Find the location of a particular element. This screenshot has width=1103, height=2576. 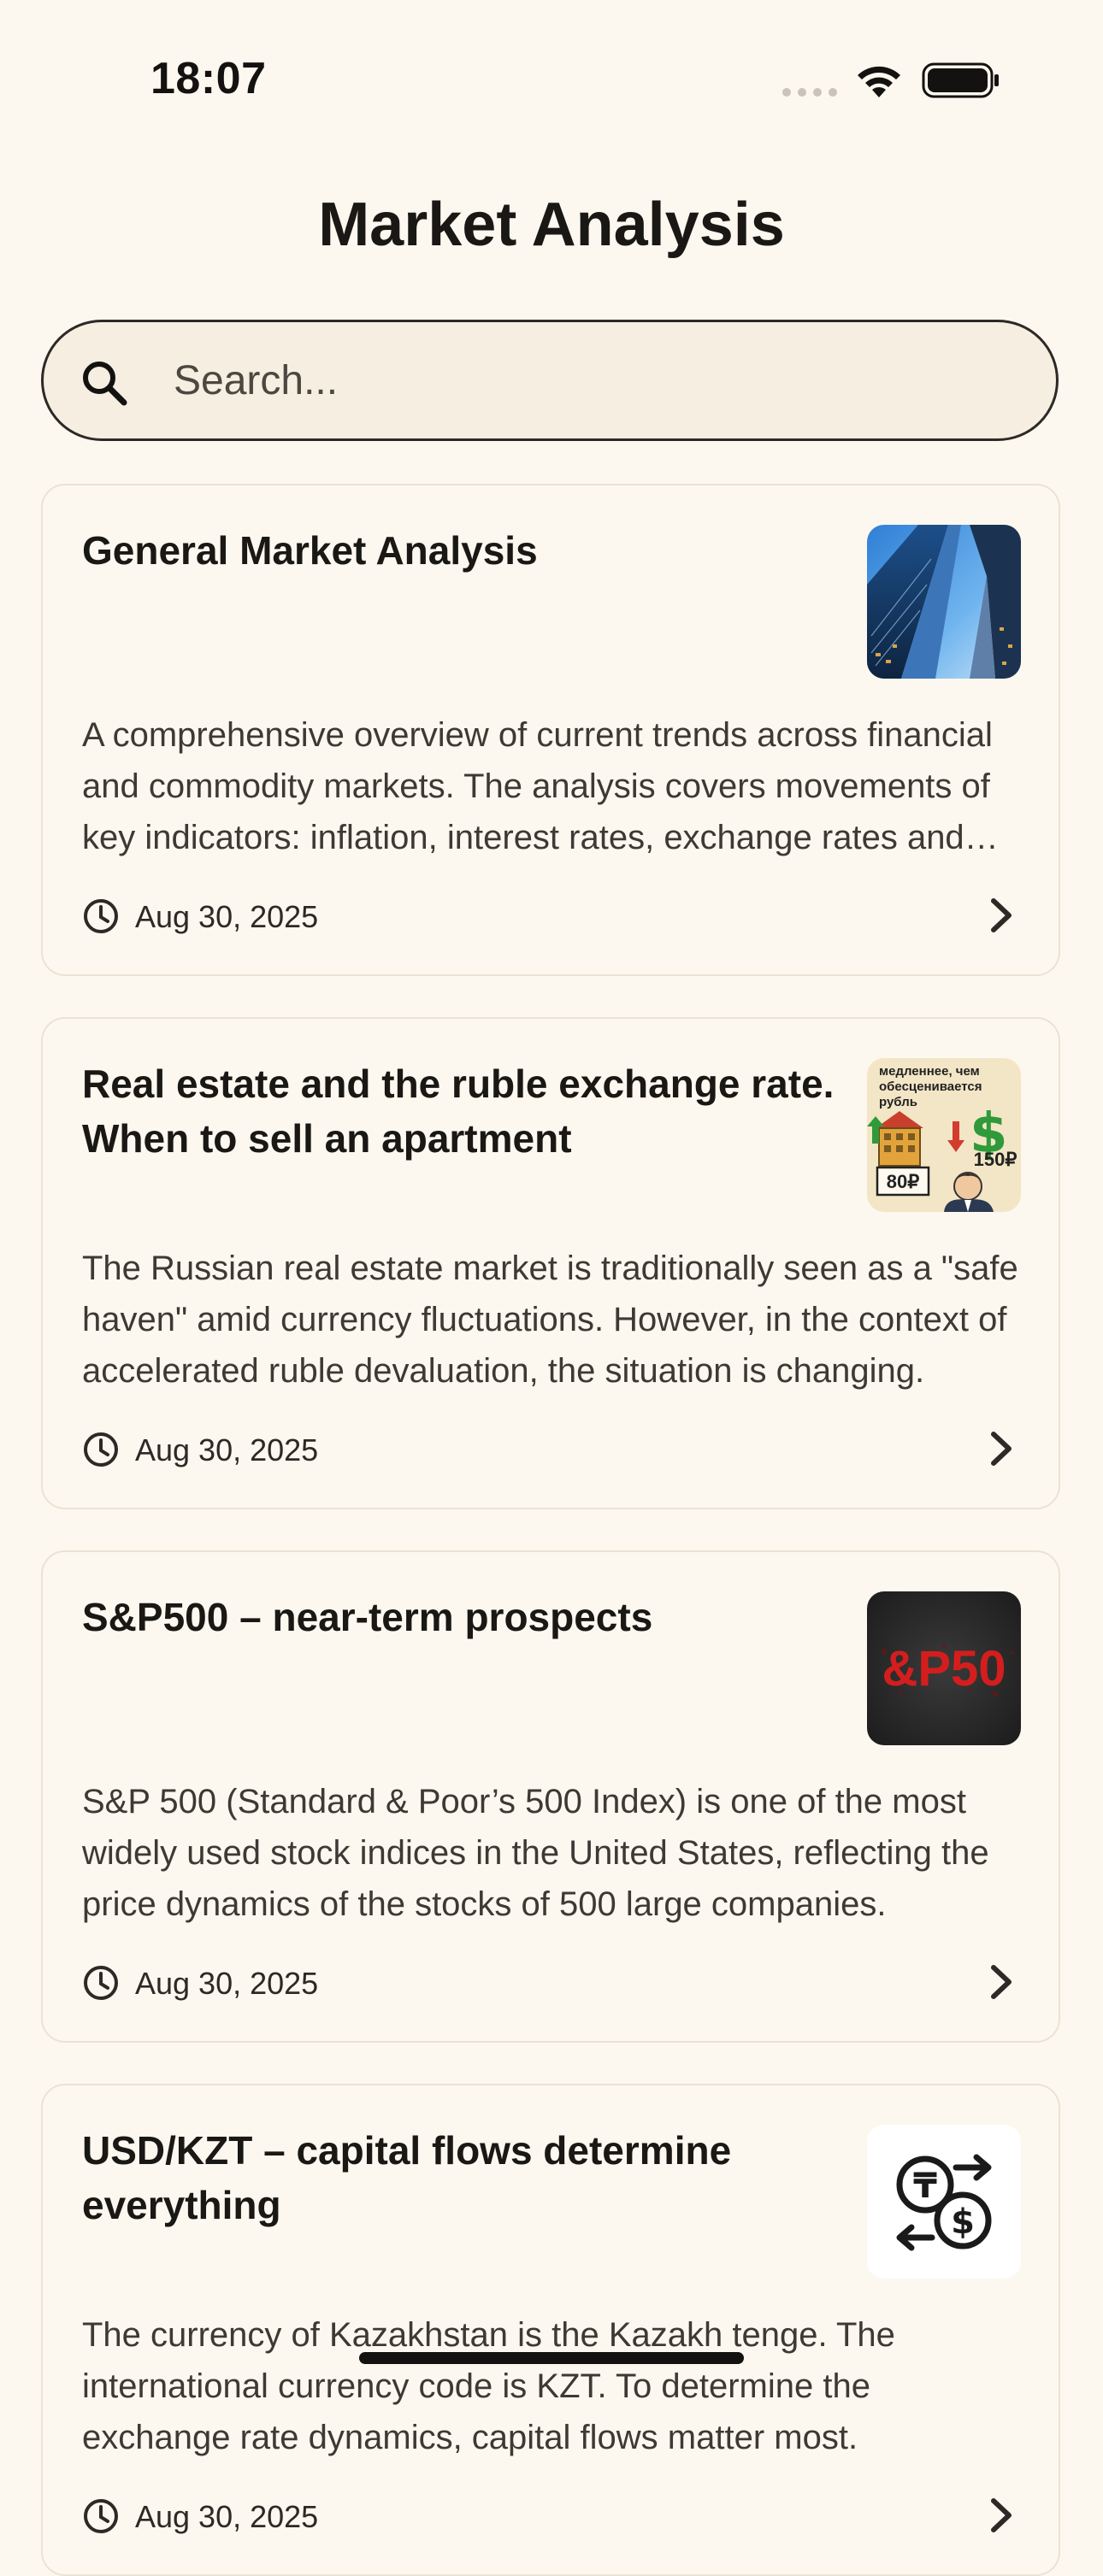

search-icon is located at coordinates (105, 384).